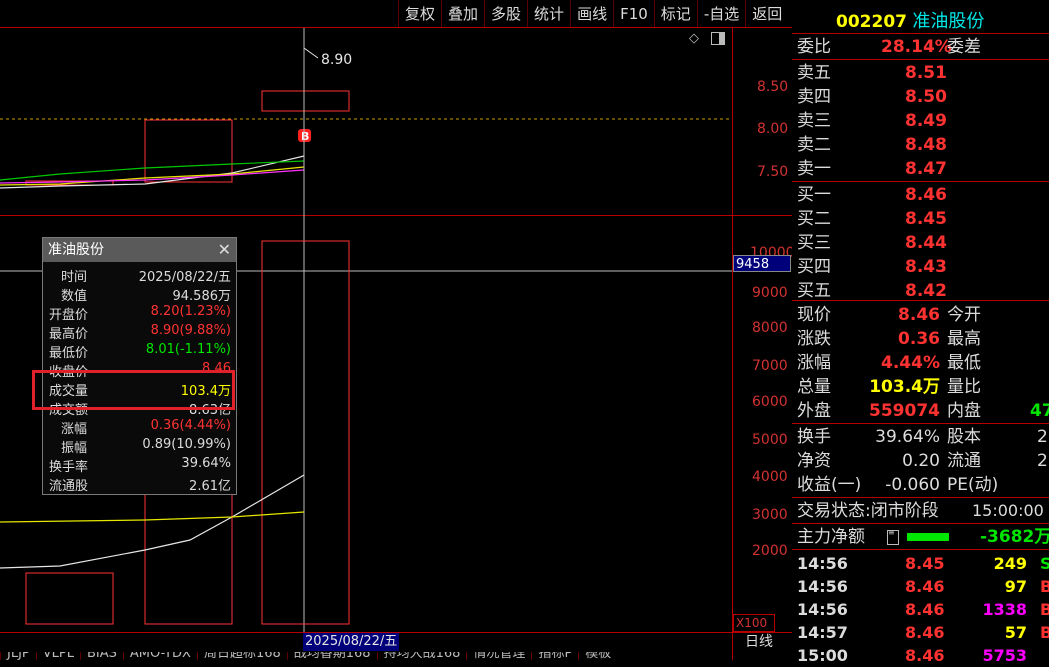 This screenshot has width=1049, height=667. I want to click on data-window-label: 最低价, so click(69, 353).